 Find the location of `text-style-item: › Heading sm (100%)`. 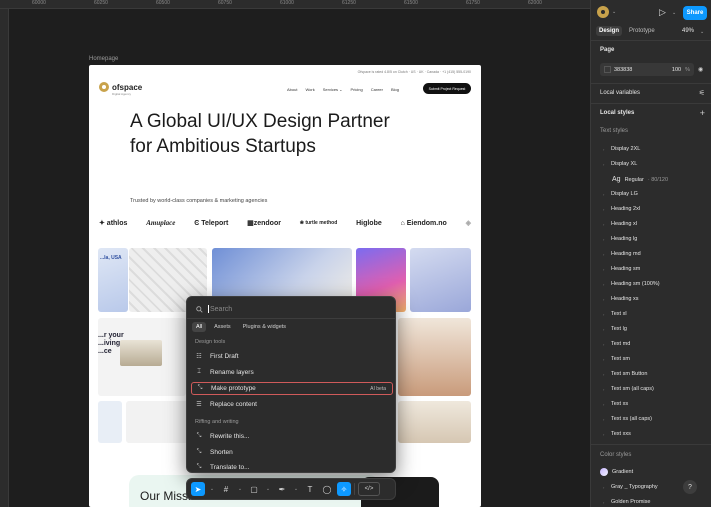

text-style-item: › Heading sm (100%) is located at coordinates (631, 284).